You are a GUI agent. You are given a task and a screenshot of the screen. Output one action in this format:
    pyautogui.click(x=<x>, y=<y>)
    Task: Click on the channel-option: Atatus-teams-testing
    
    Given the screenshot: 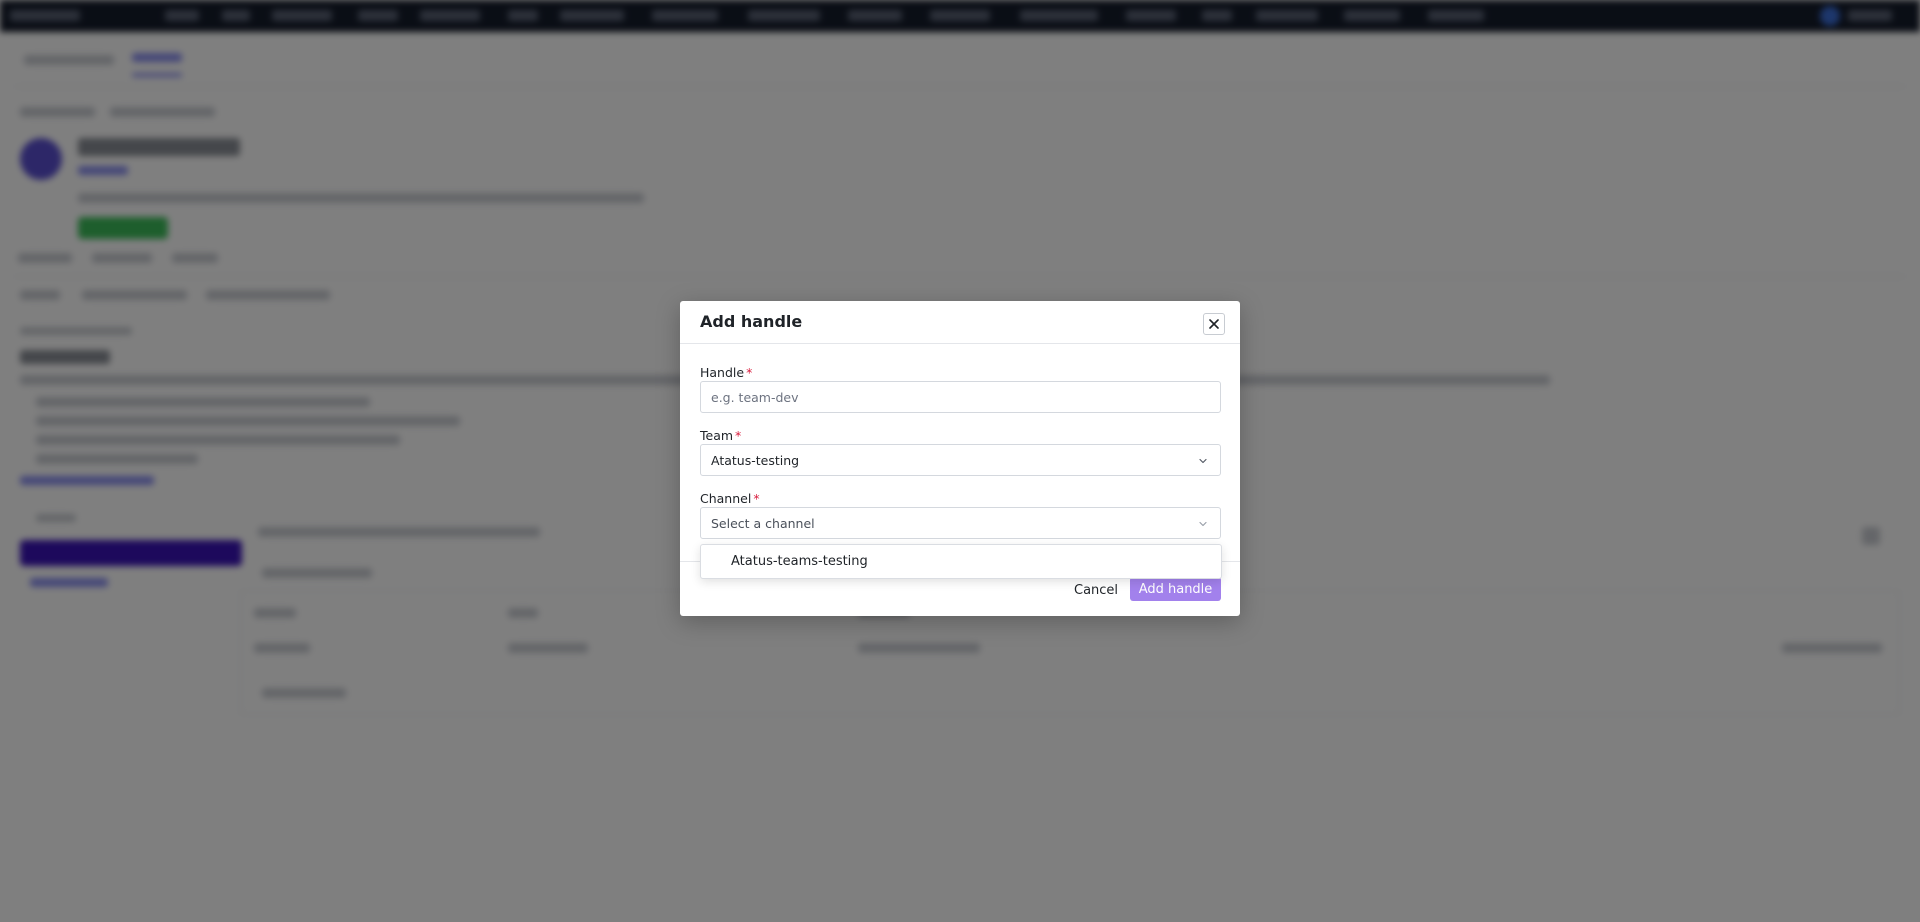 What is the action you would take?
    pyautogui.click(x=961, y=561)
    